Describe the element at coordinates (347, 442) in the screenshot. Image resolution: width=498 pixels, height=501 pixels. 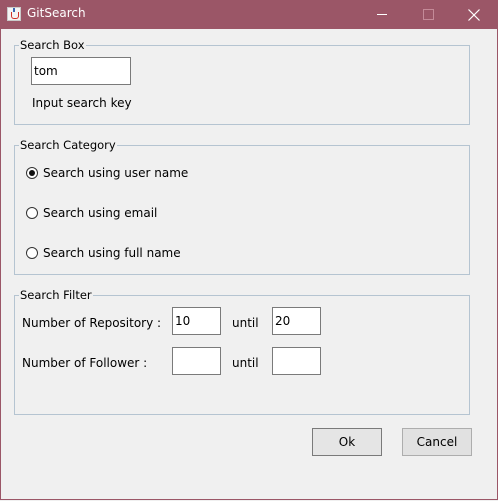
I see `ok-button: Ok` at that location.